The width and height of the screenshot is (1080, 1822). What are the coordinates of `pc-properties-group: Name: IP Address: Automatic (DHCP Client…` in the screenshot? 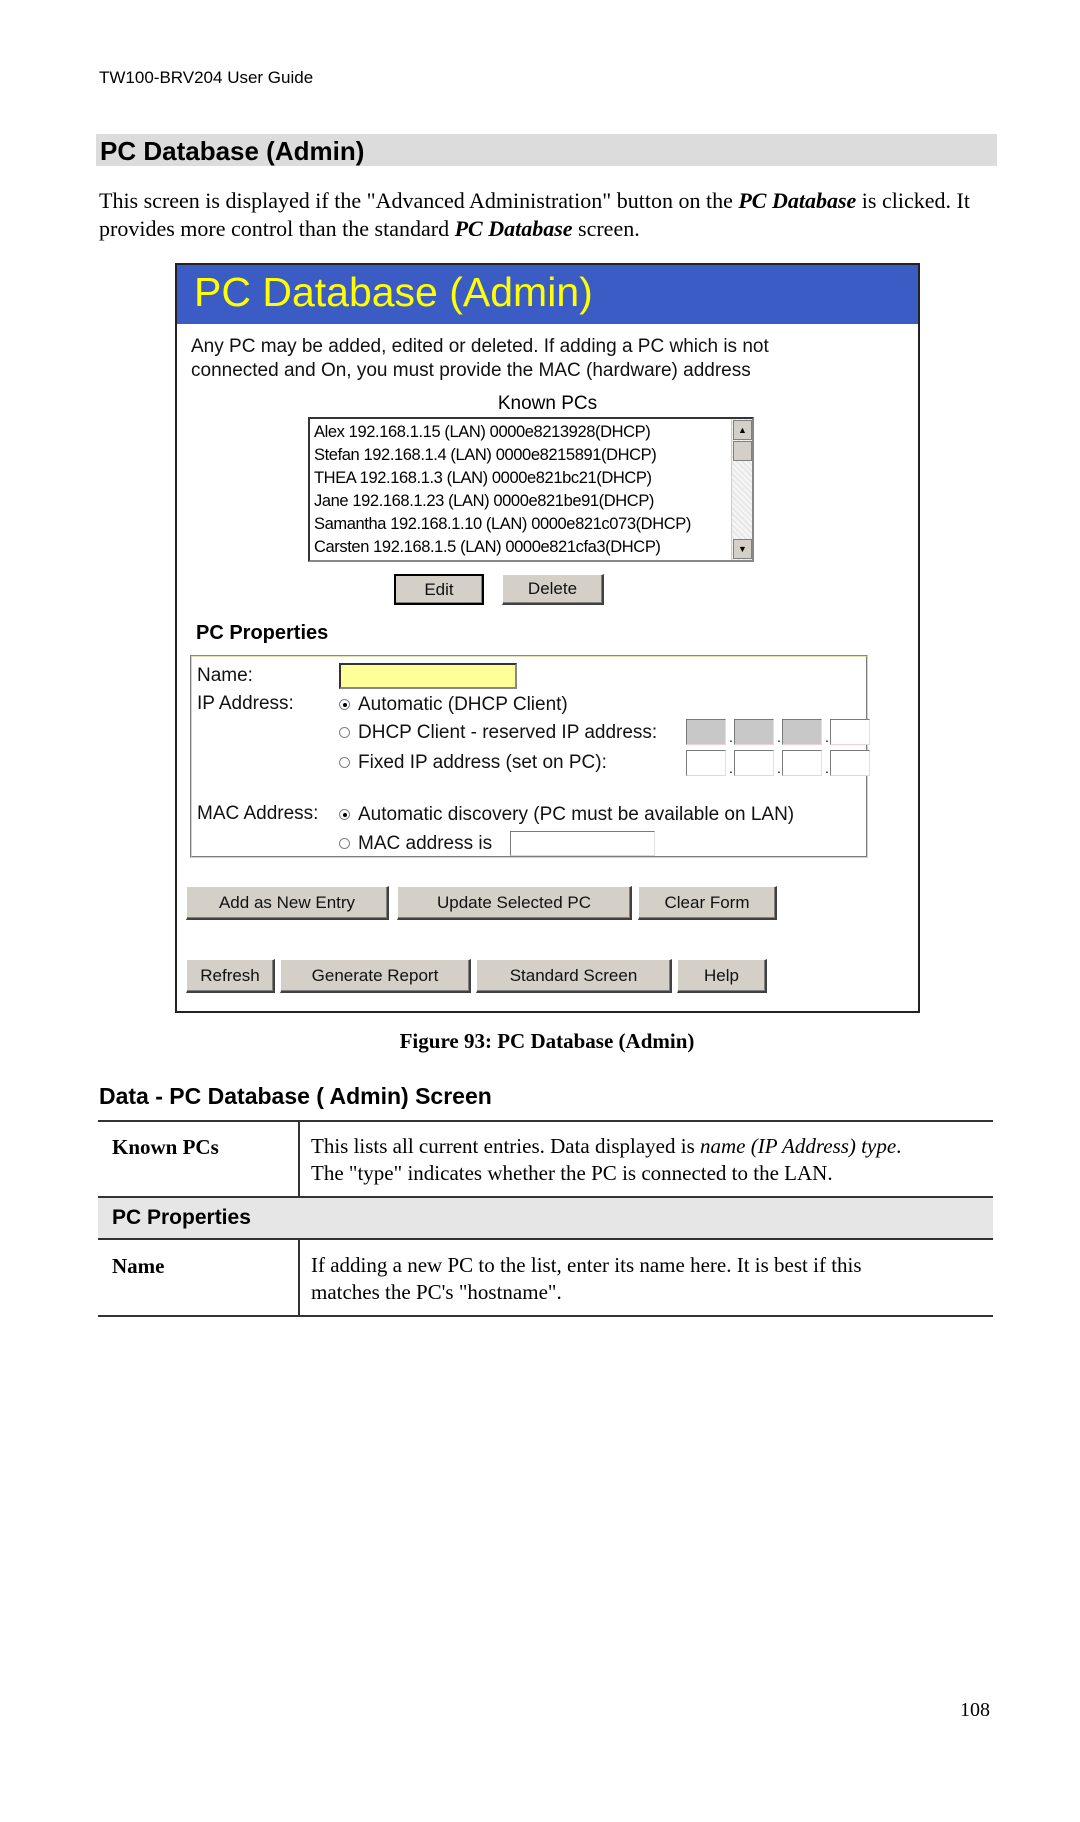 It's located at (530, 756).